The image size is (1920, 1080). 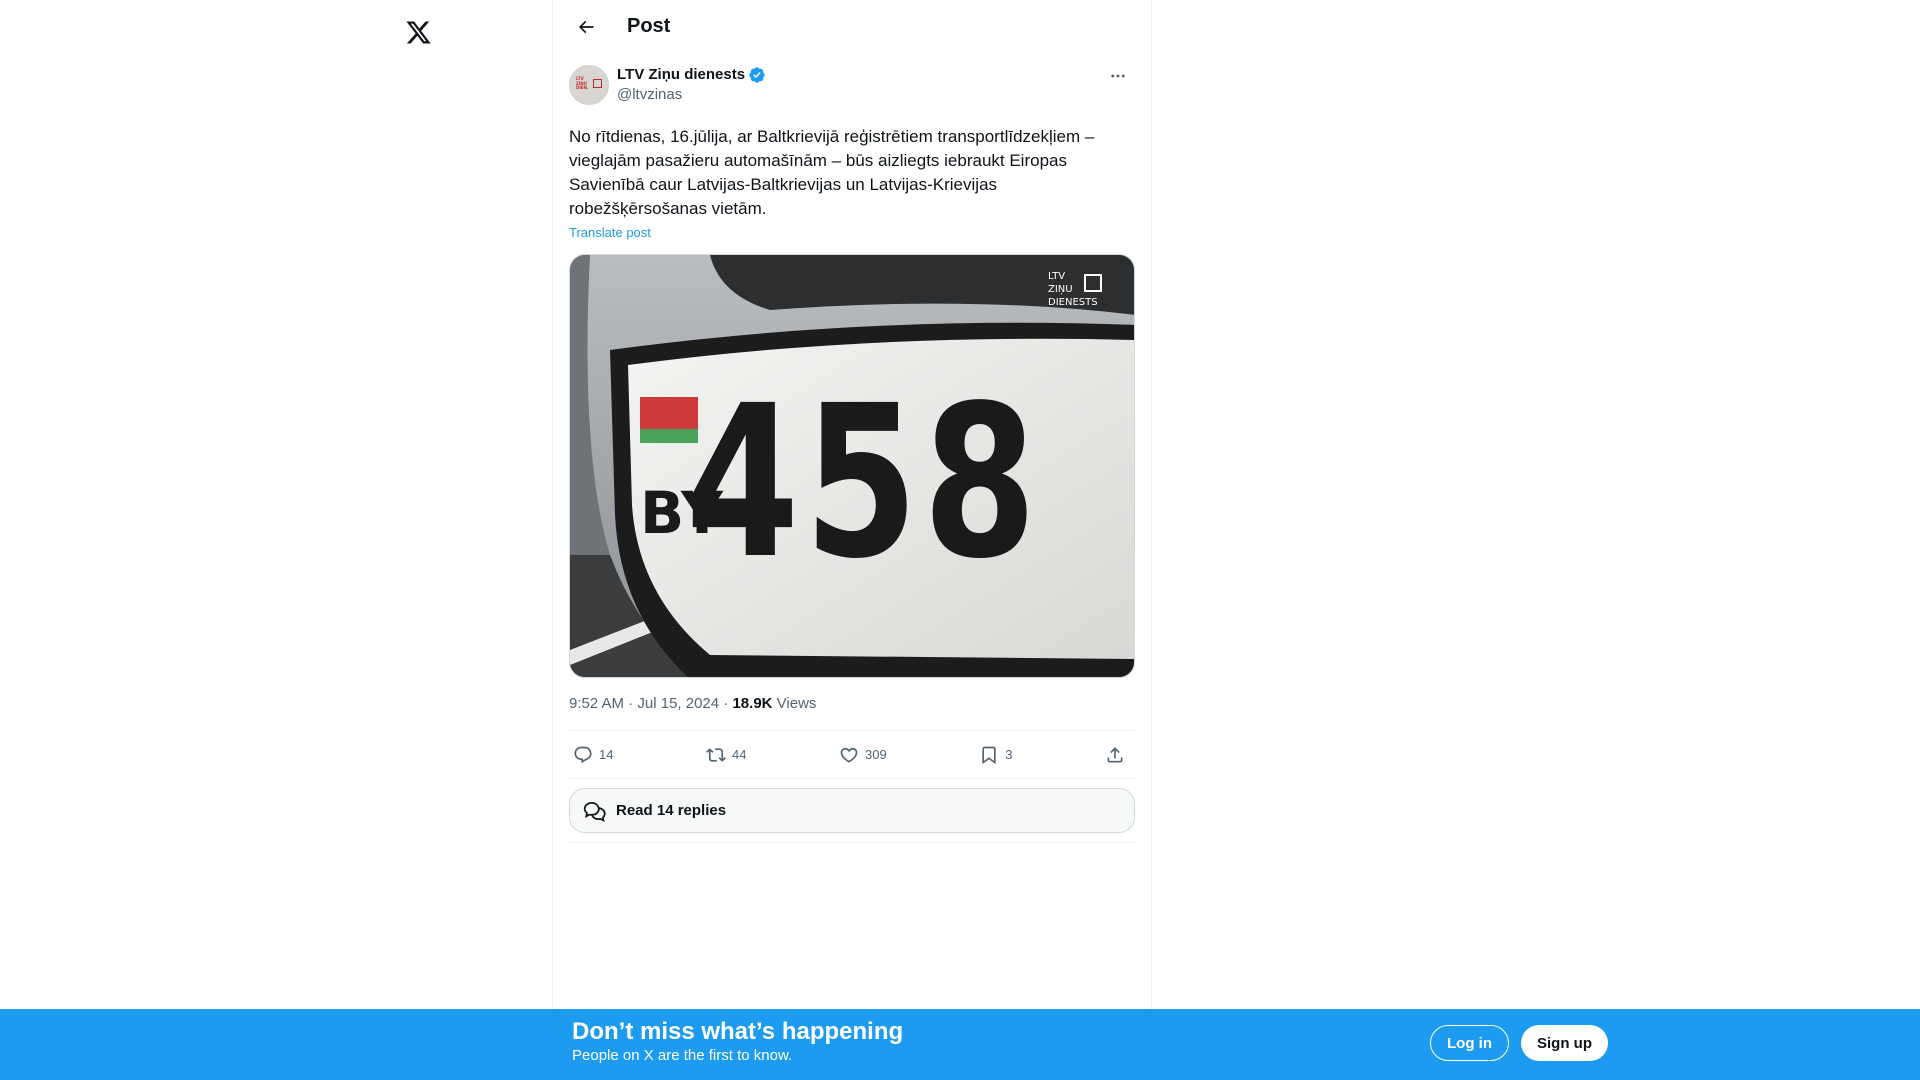 What do you see at coordinates (876, 754) in the screenshot?
I see `like-count: 309` at bounding box center [876, 754].